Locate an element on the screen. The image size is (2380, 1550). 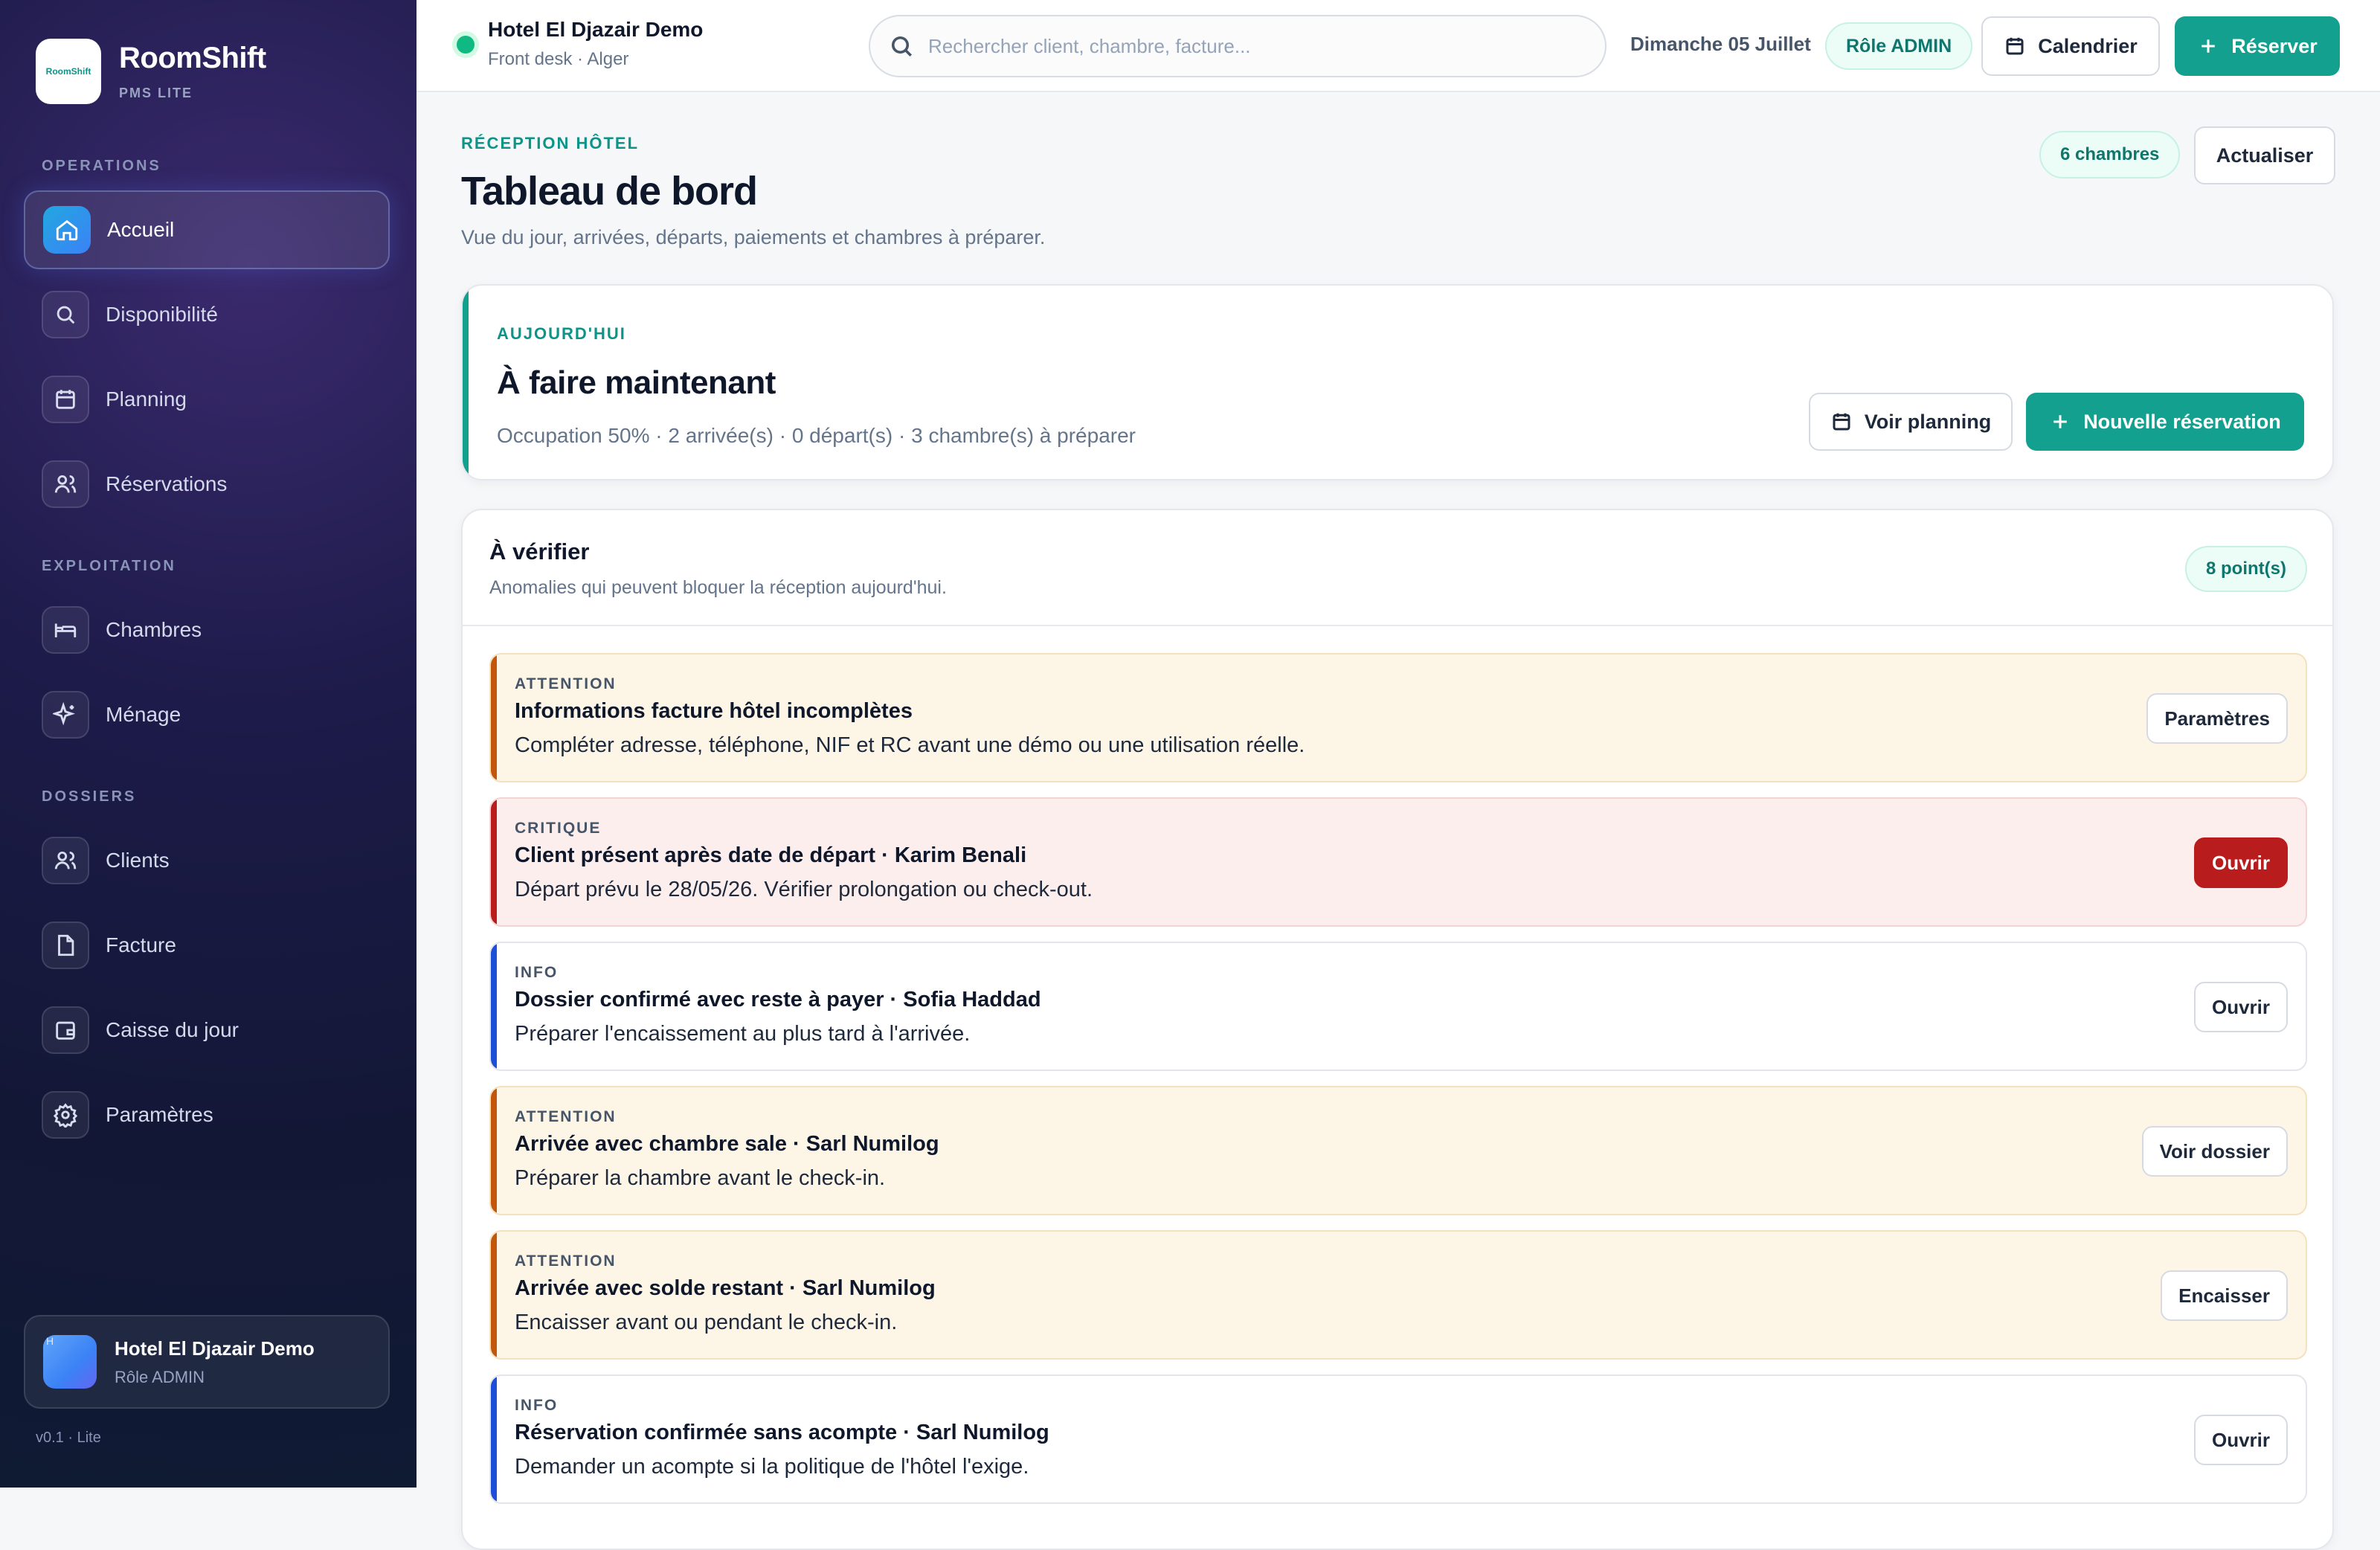
new-reservation-label: Nouvelle réservation is located at coordinates (2182, 421).